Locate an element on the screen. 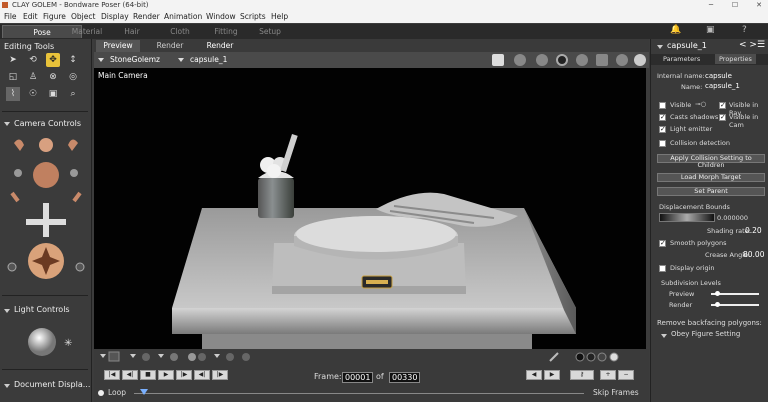 The image size is (768, 402). panel-menu-icon: ☰ is located at coordinates (761, 45).